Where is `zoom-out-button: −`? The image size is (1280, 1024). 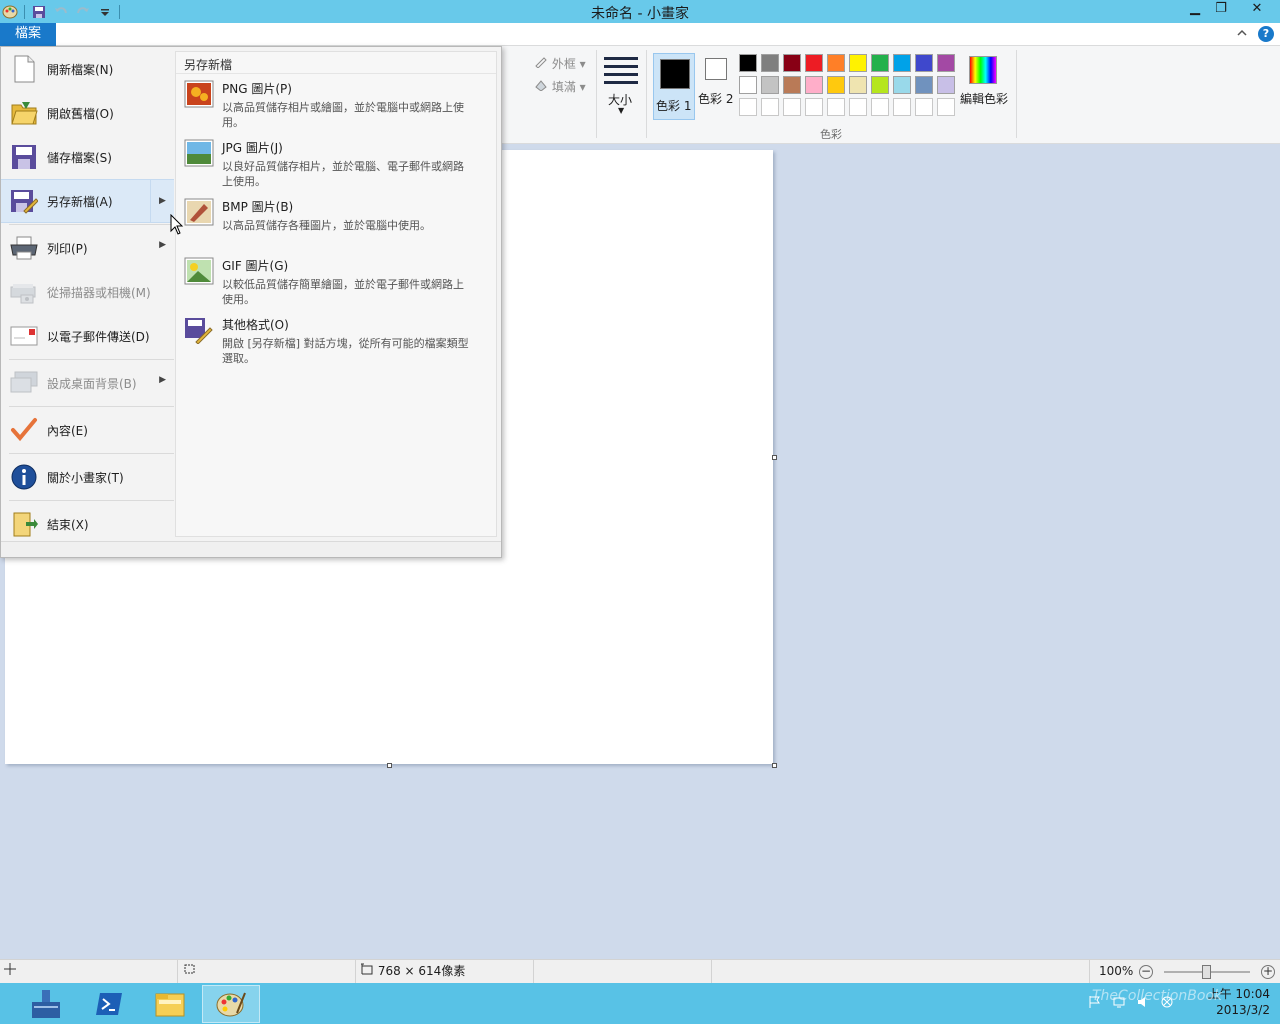
zoom-out-button: − is located at coordinates (1146, 972).